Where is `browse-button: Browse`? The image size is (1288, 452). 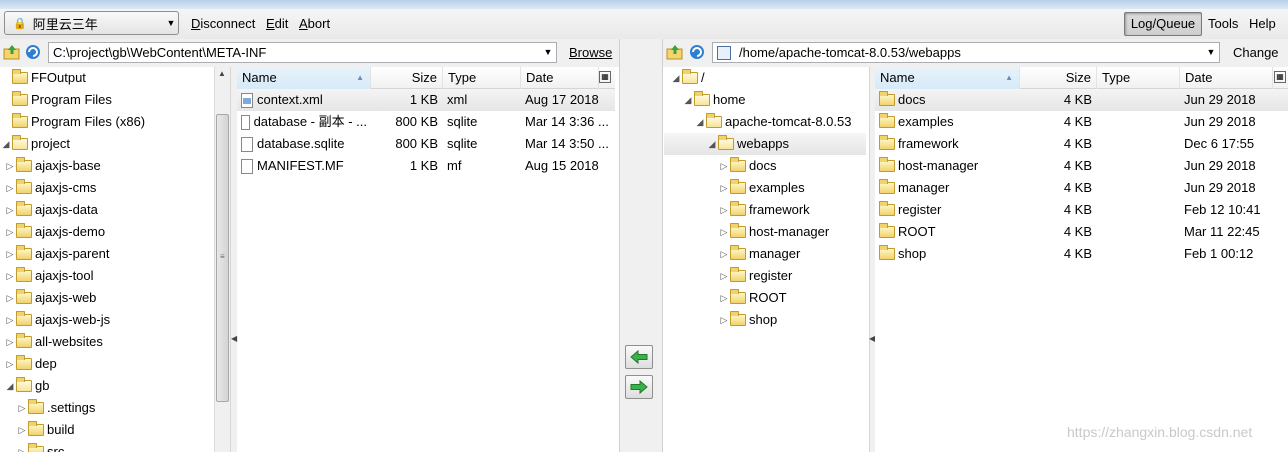 browse-button: Browse is located at coordinates (590, 53).